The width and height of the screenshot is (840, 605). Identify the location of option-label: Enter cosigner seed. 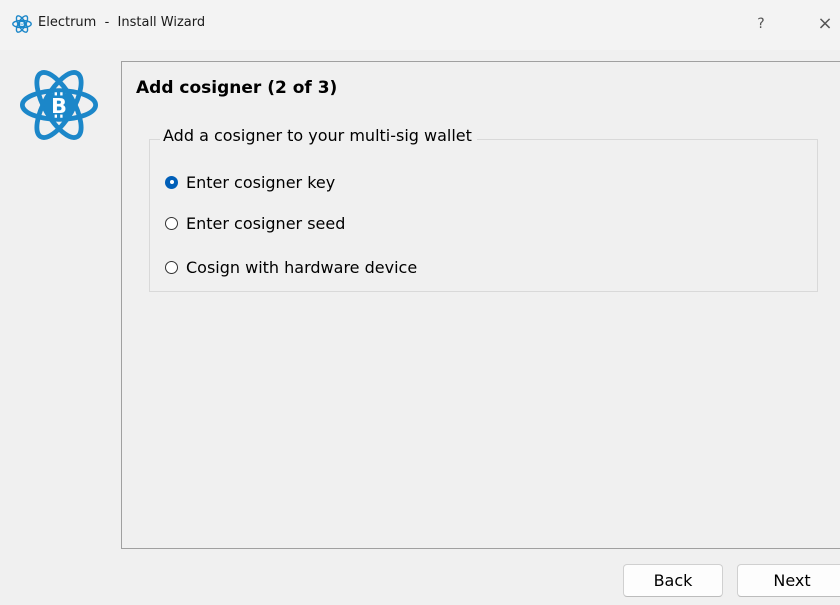
(266, 223).